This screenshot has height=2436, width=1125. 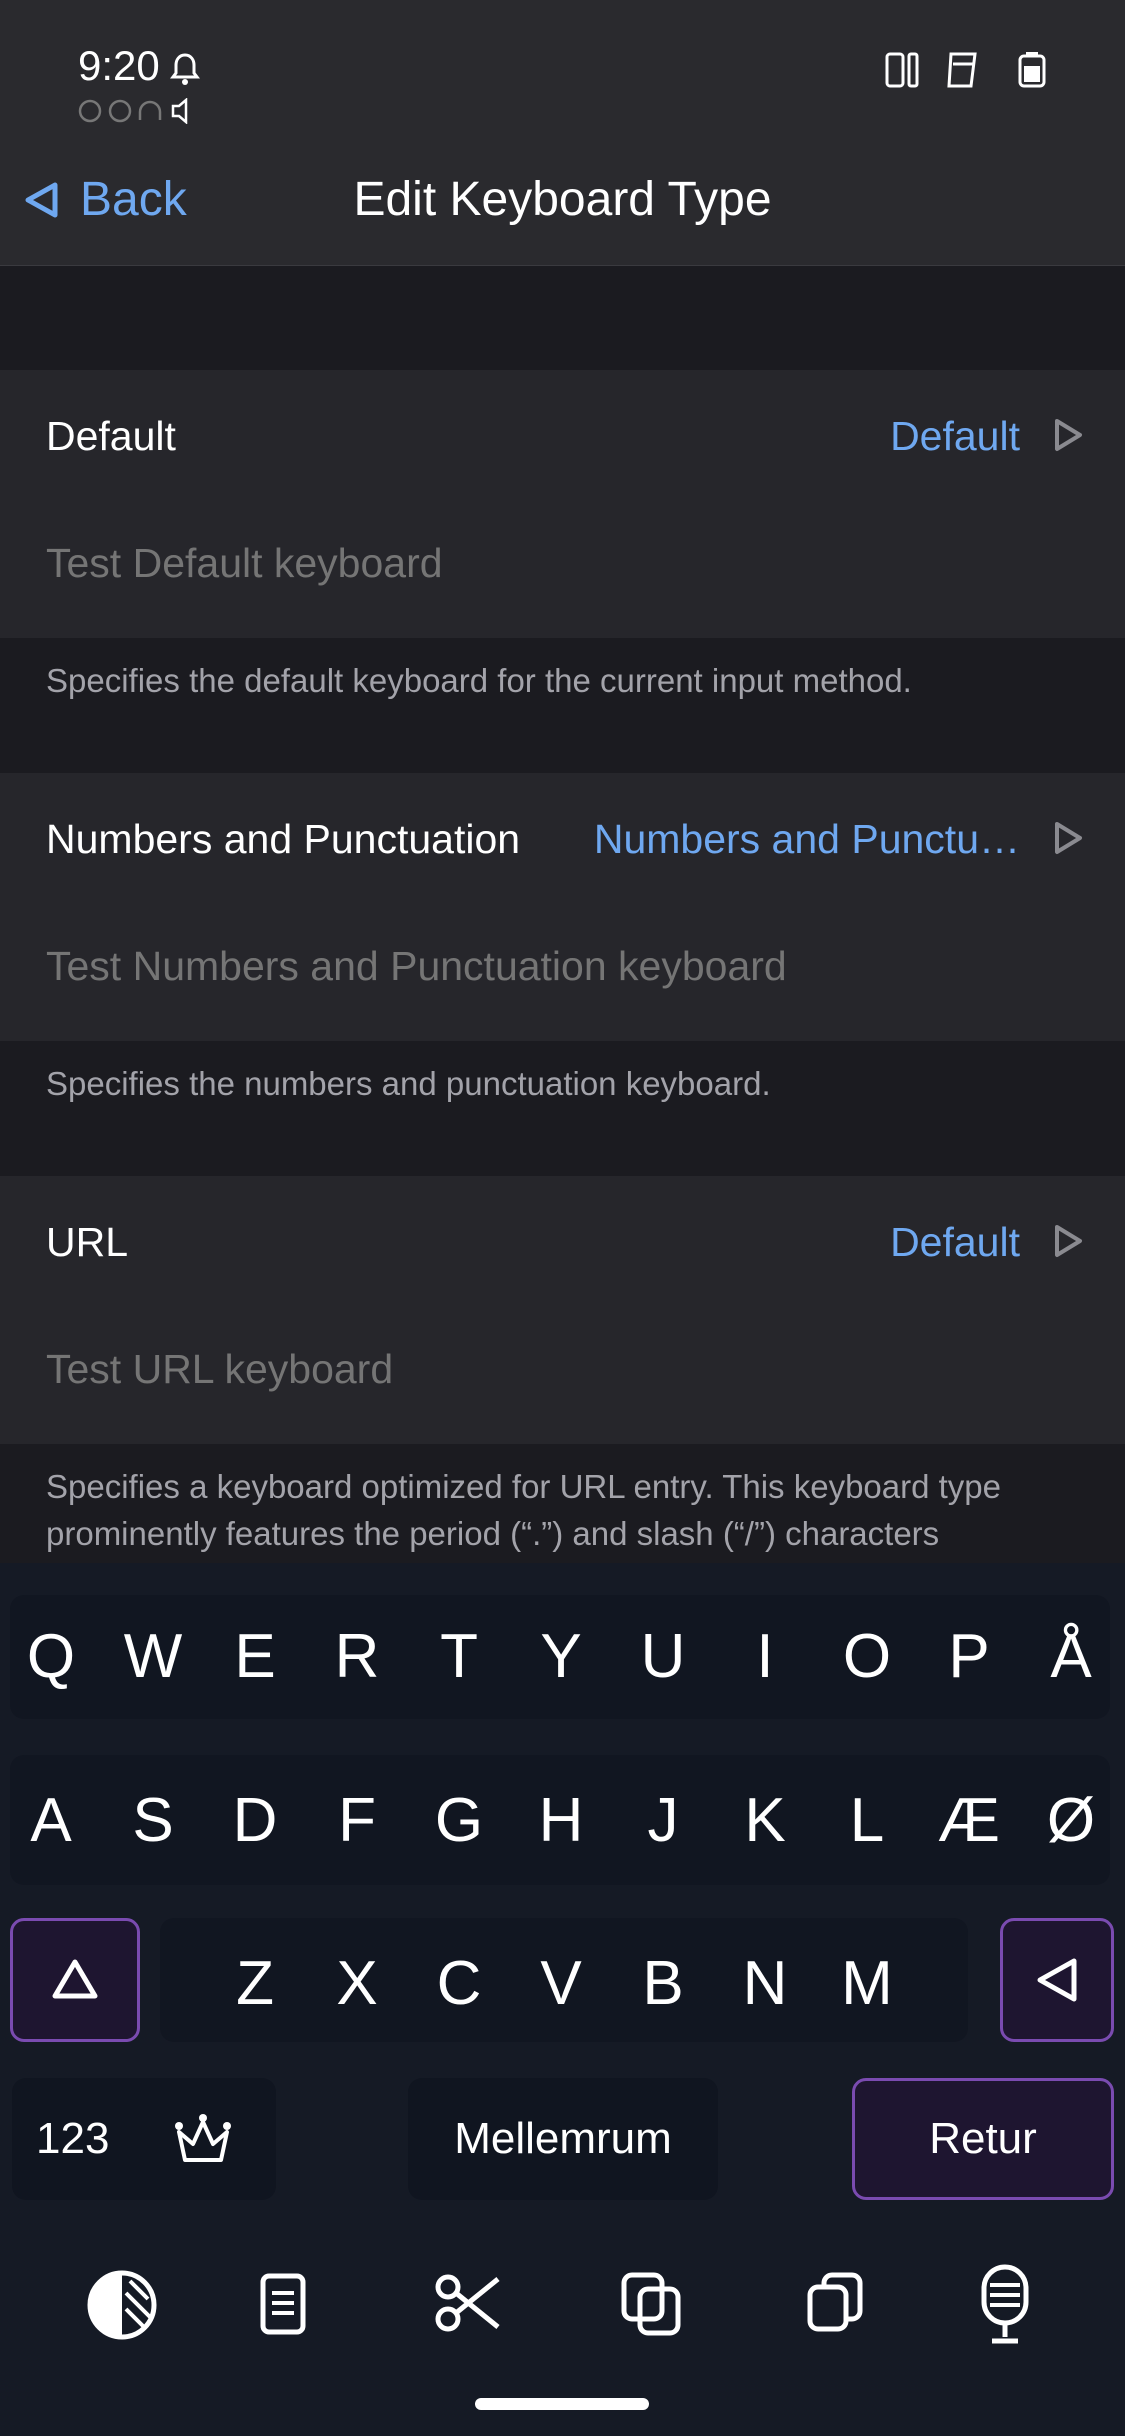 I want to click on key-j: J, so click(x=663, y=1820).